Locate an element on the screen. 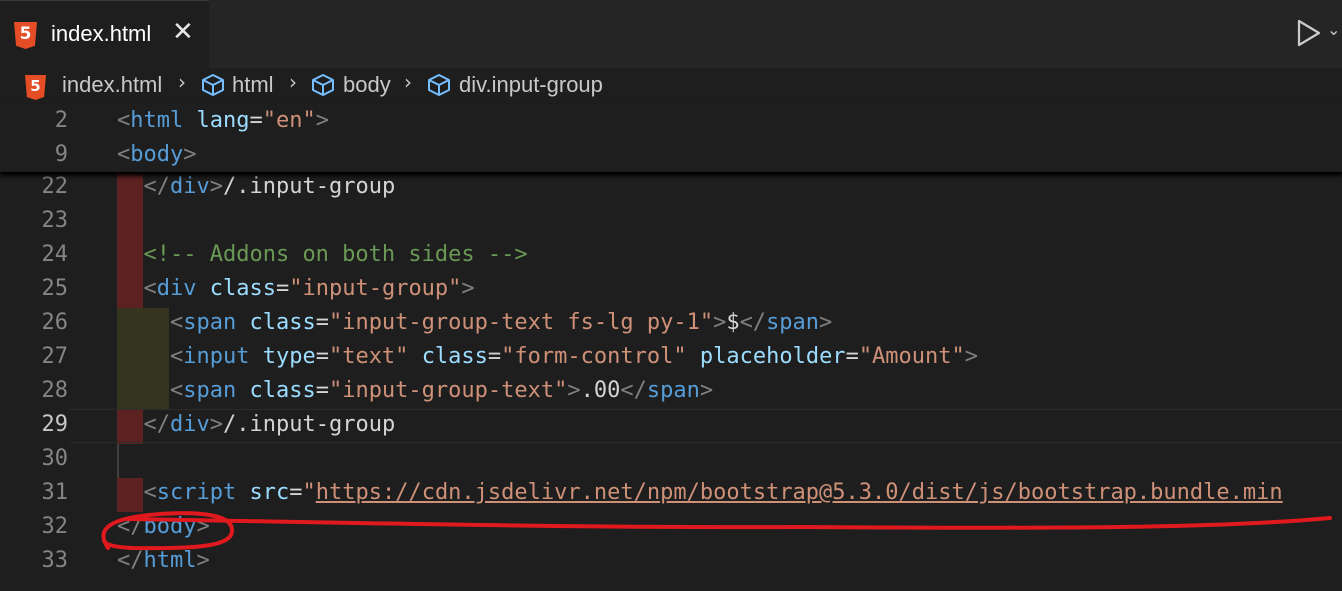 Image resolution: width=1342 pixels, height=591 pixels. code-token: "input-group-text fs-lg py-1" is located at coordinates (521, 322).